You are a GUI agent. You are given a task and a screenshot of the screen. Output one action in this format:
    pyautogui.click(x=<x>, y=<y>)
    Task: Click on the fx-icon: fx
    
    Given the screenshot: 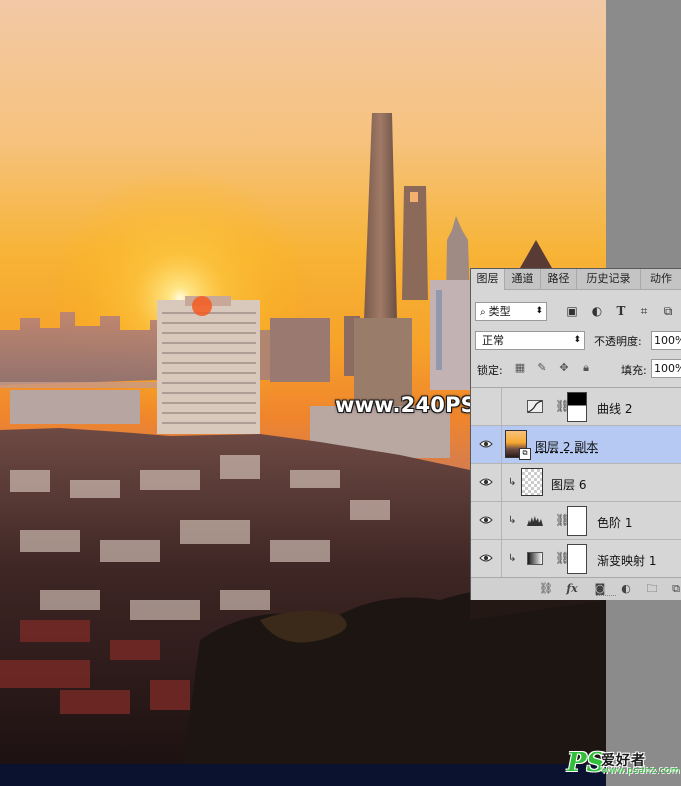 What is the action you would take?
    pyautogui.click(x=572, y=589)
    